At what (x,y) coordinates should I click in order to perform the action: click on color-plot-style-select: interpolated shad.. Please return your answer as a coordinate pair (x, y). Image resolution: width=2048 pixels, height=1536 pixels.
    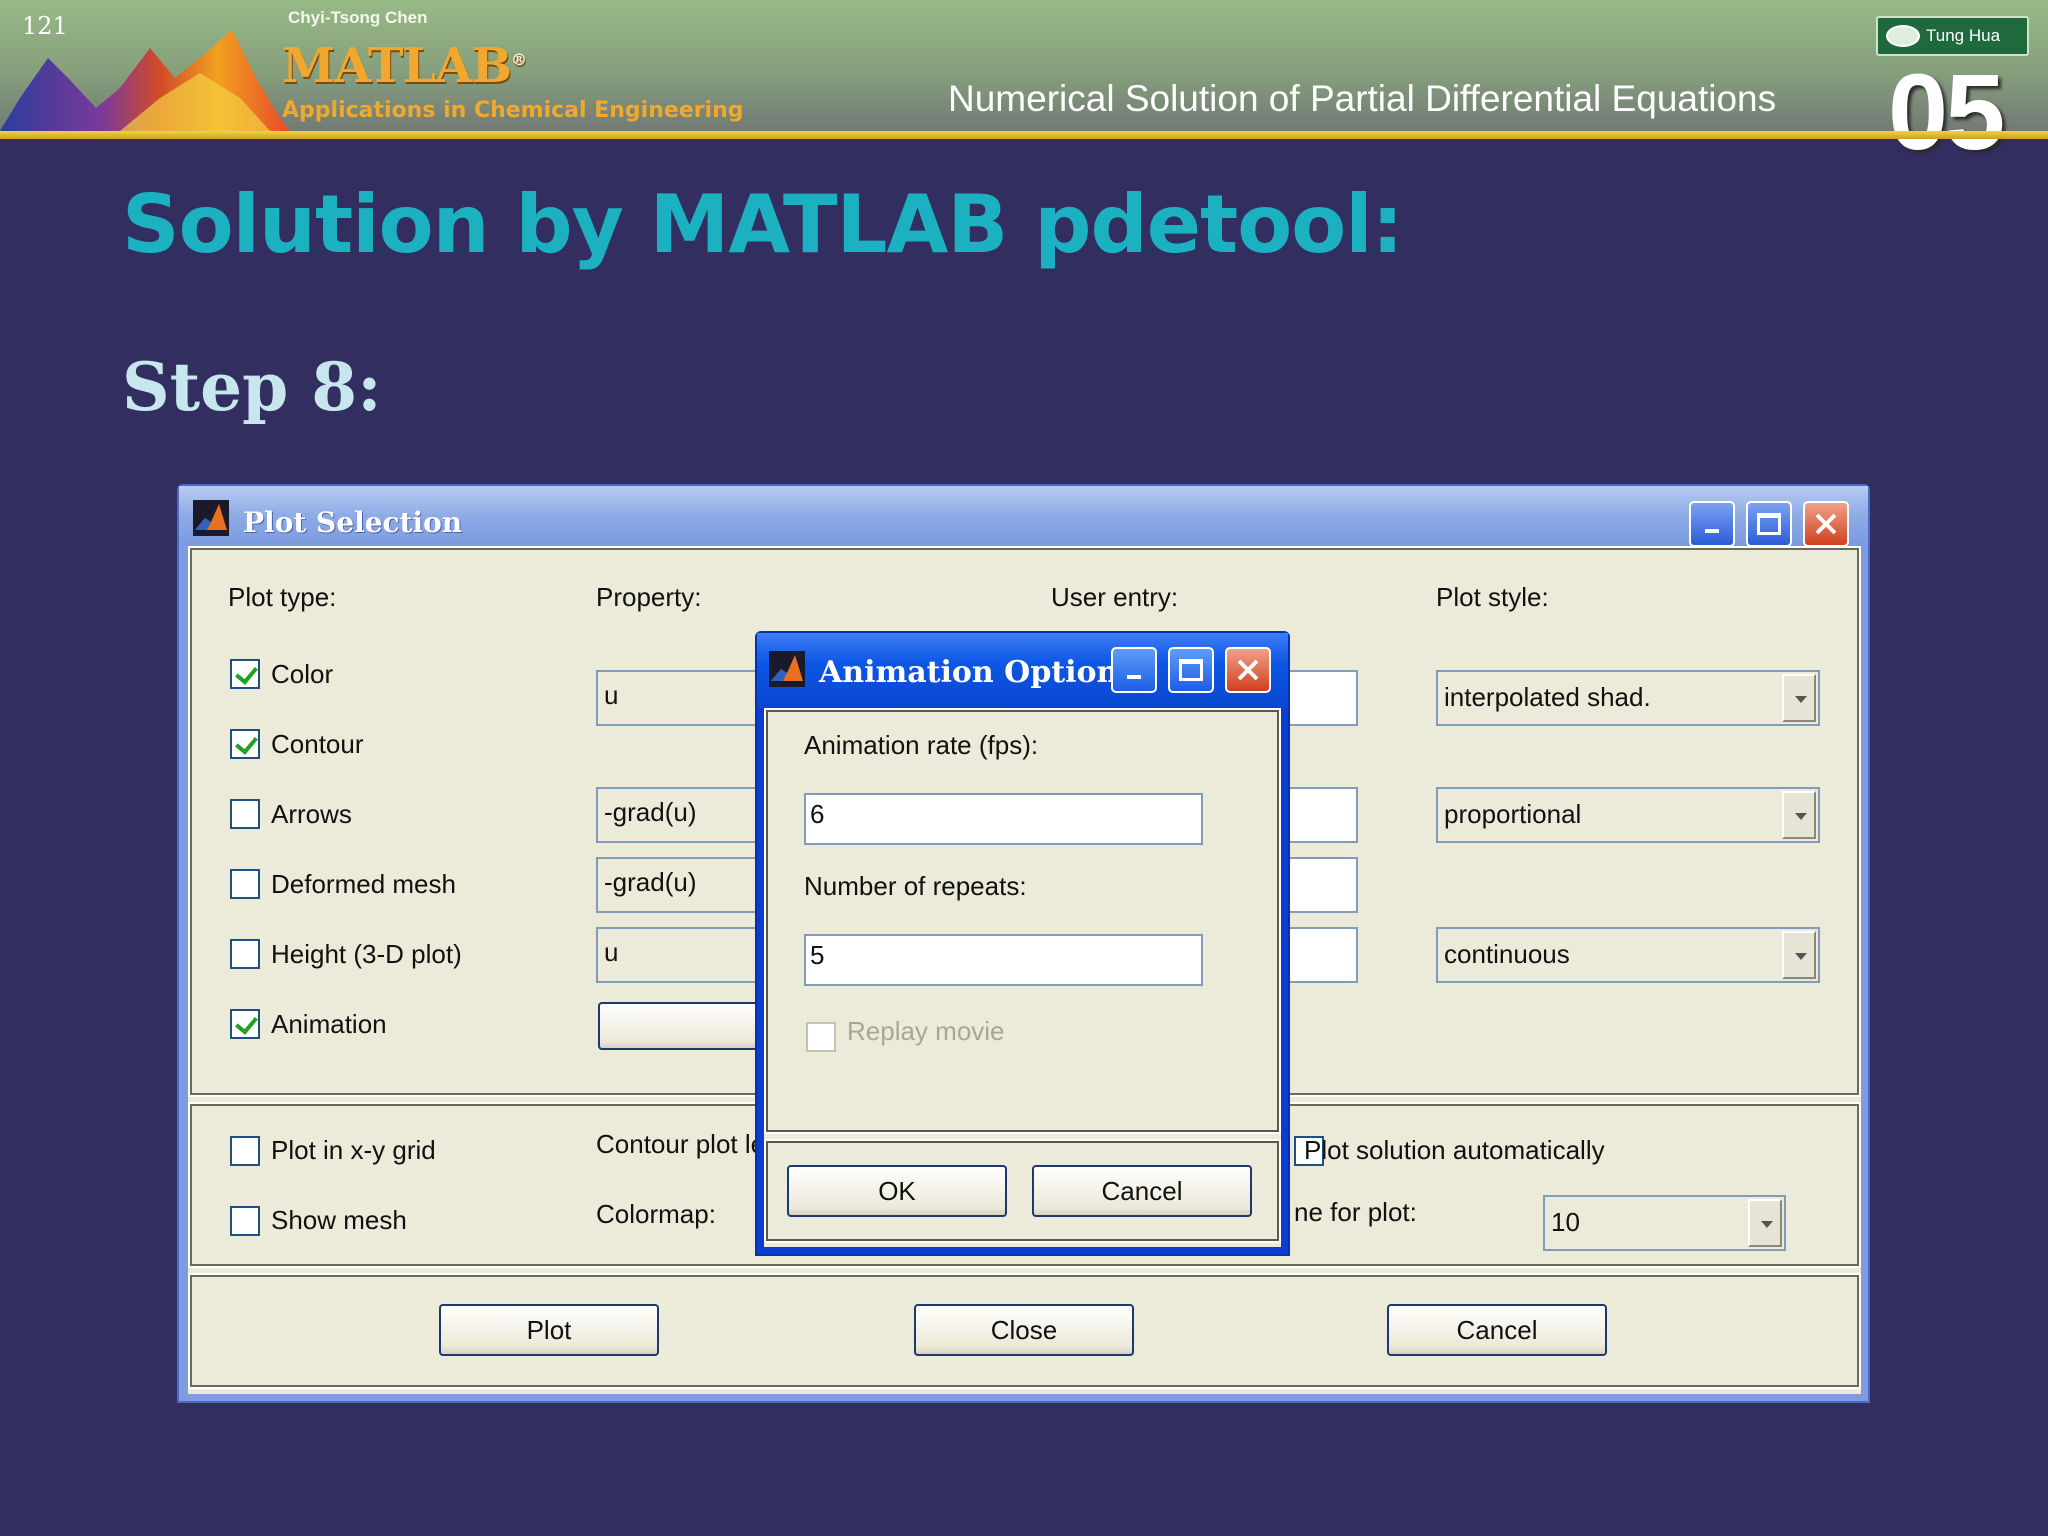
    Looking at the image, I should click on (1628, 698).